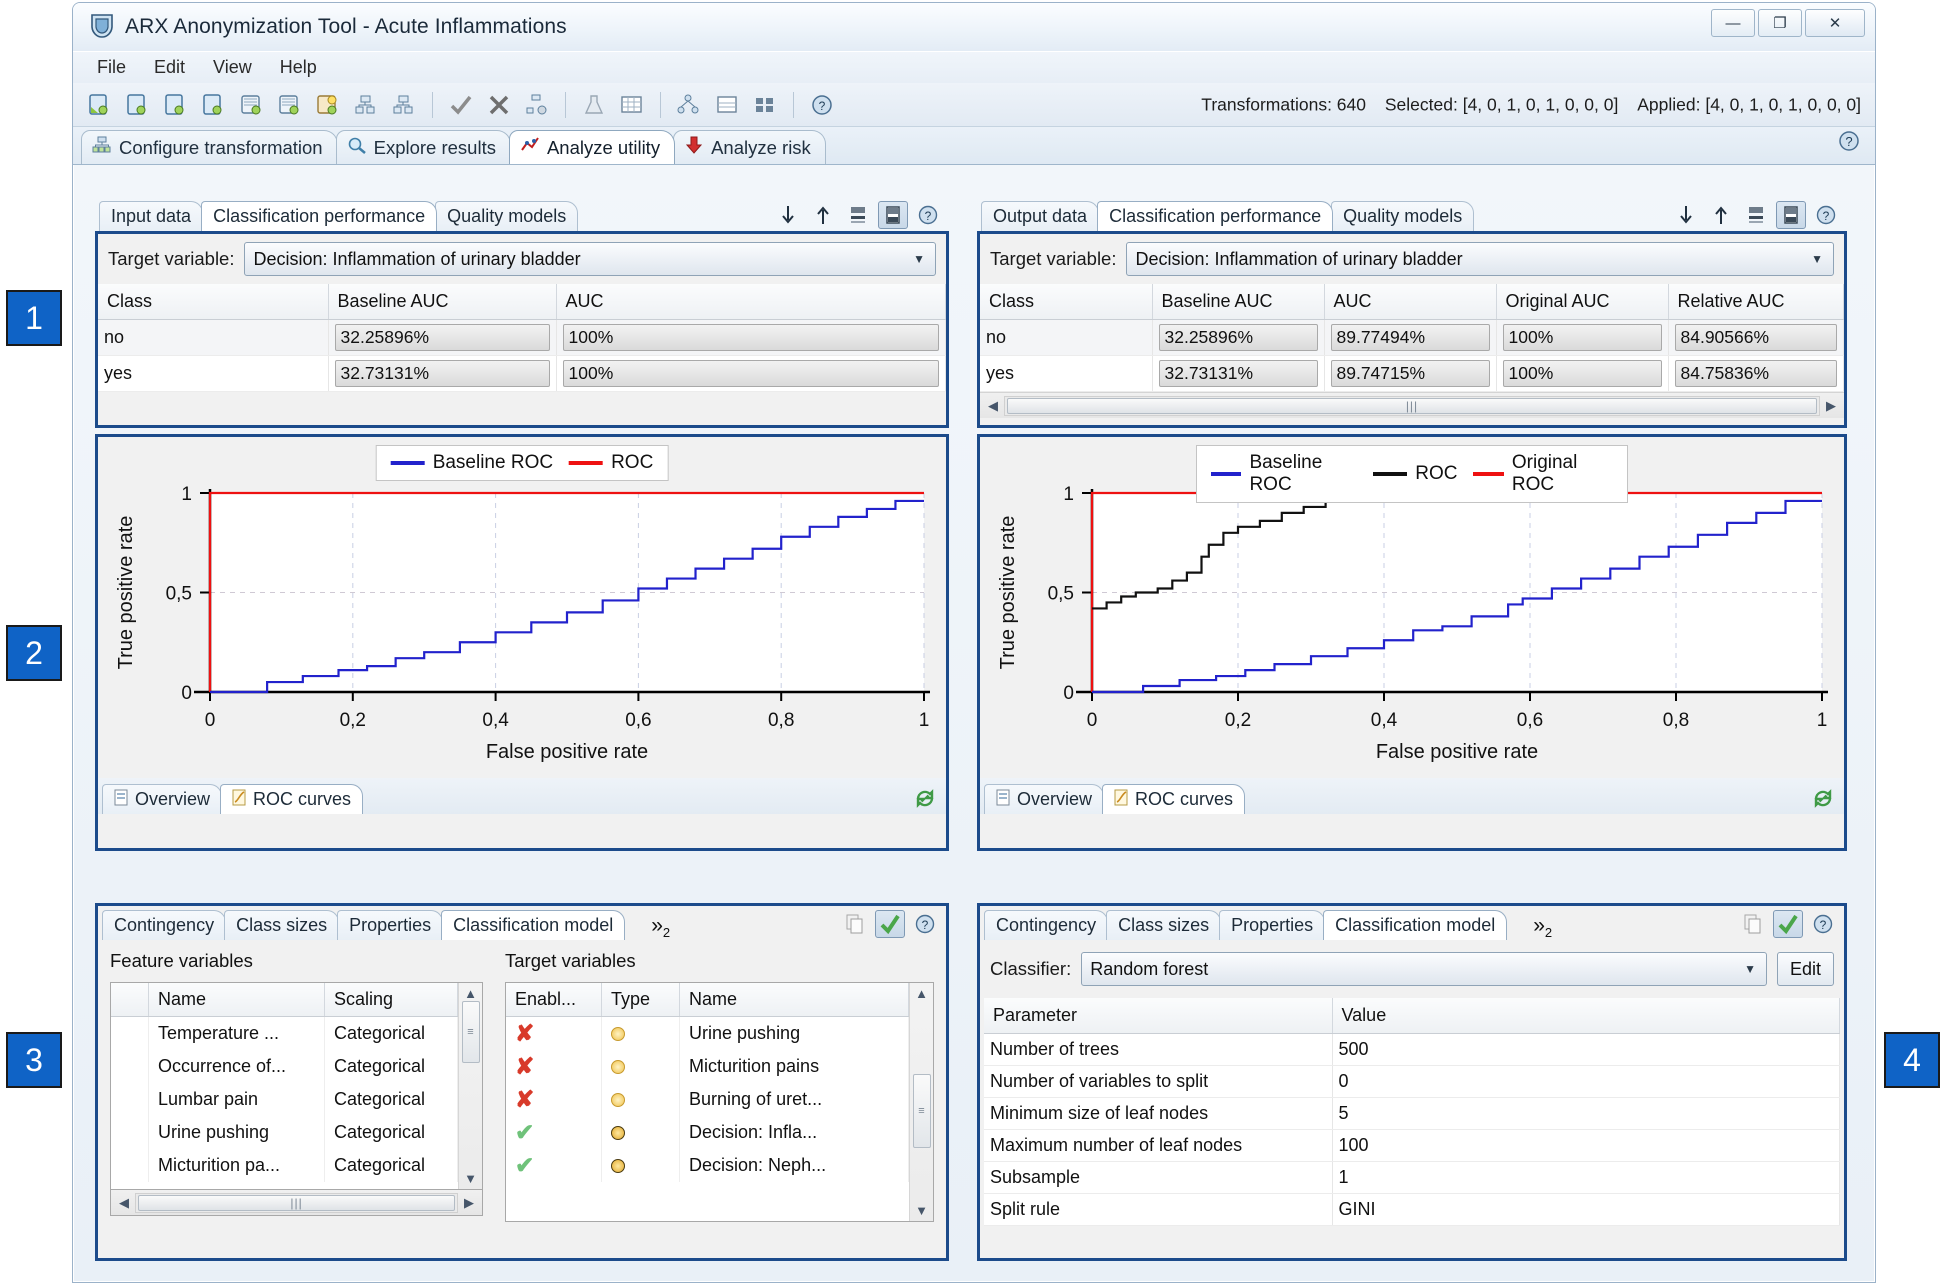  Describe the element at coordinates (296, 1033) in the screenshot. I see `list-item: Temperature ... Categorical` at that location.